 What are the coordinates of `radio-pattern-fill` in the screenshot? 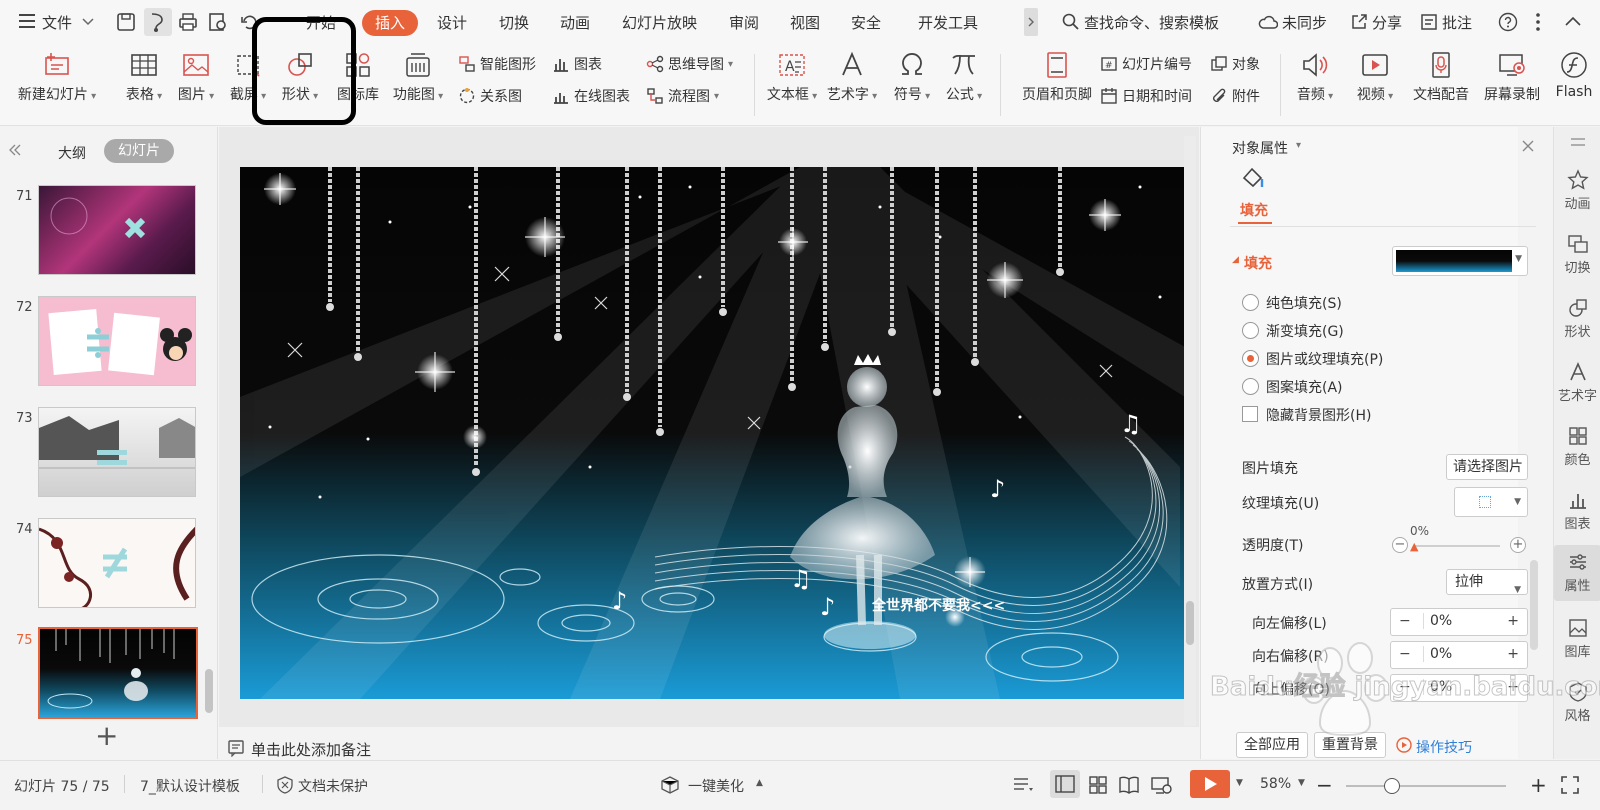 It's located at (1250, 386).